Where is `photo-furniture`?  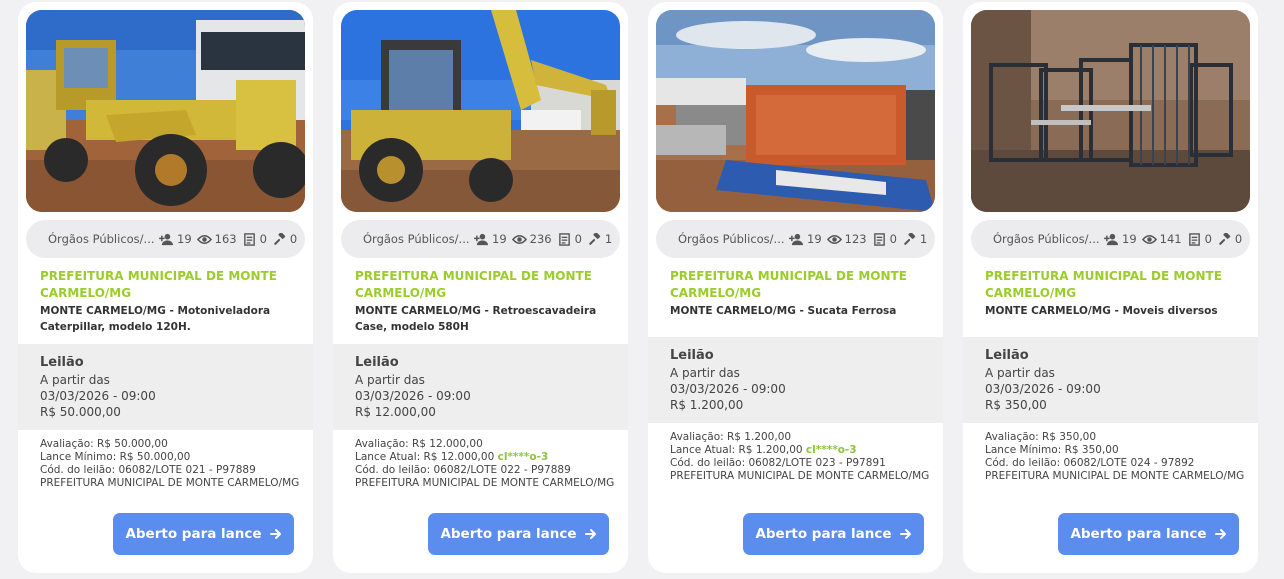
photo-furniture is located at coordinates (1110, 111).